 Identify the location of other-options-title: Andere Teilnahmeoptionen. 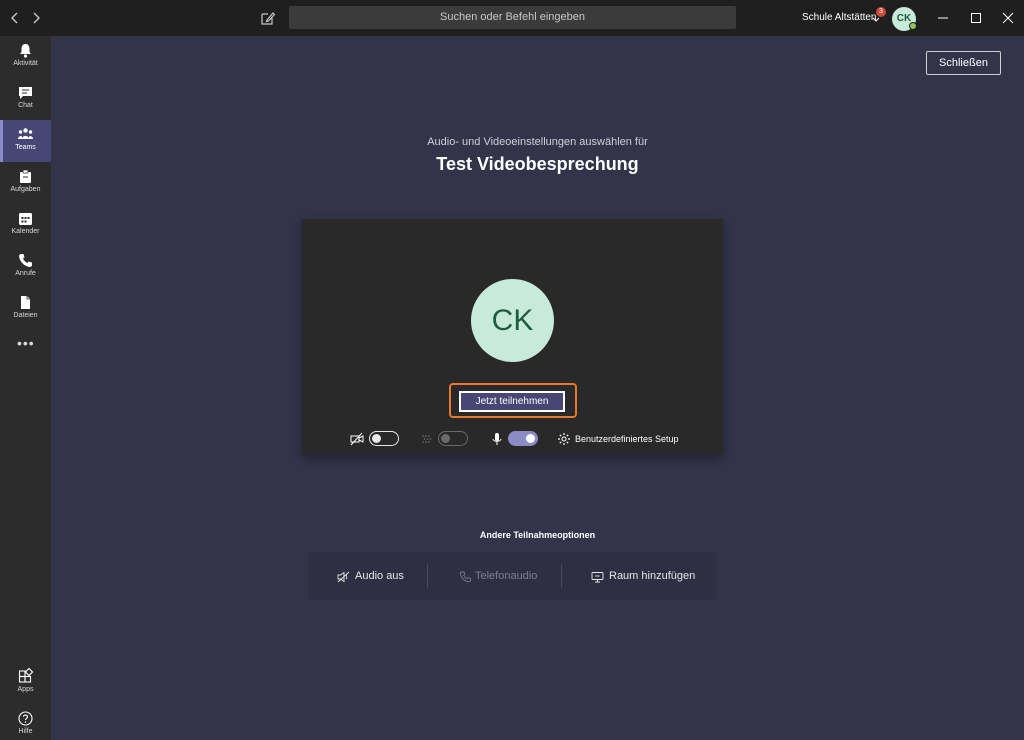
(537, 535).